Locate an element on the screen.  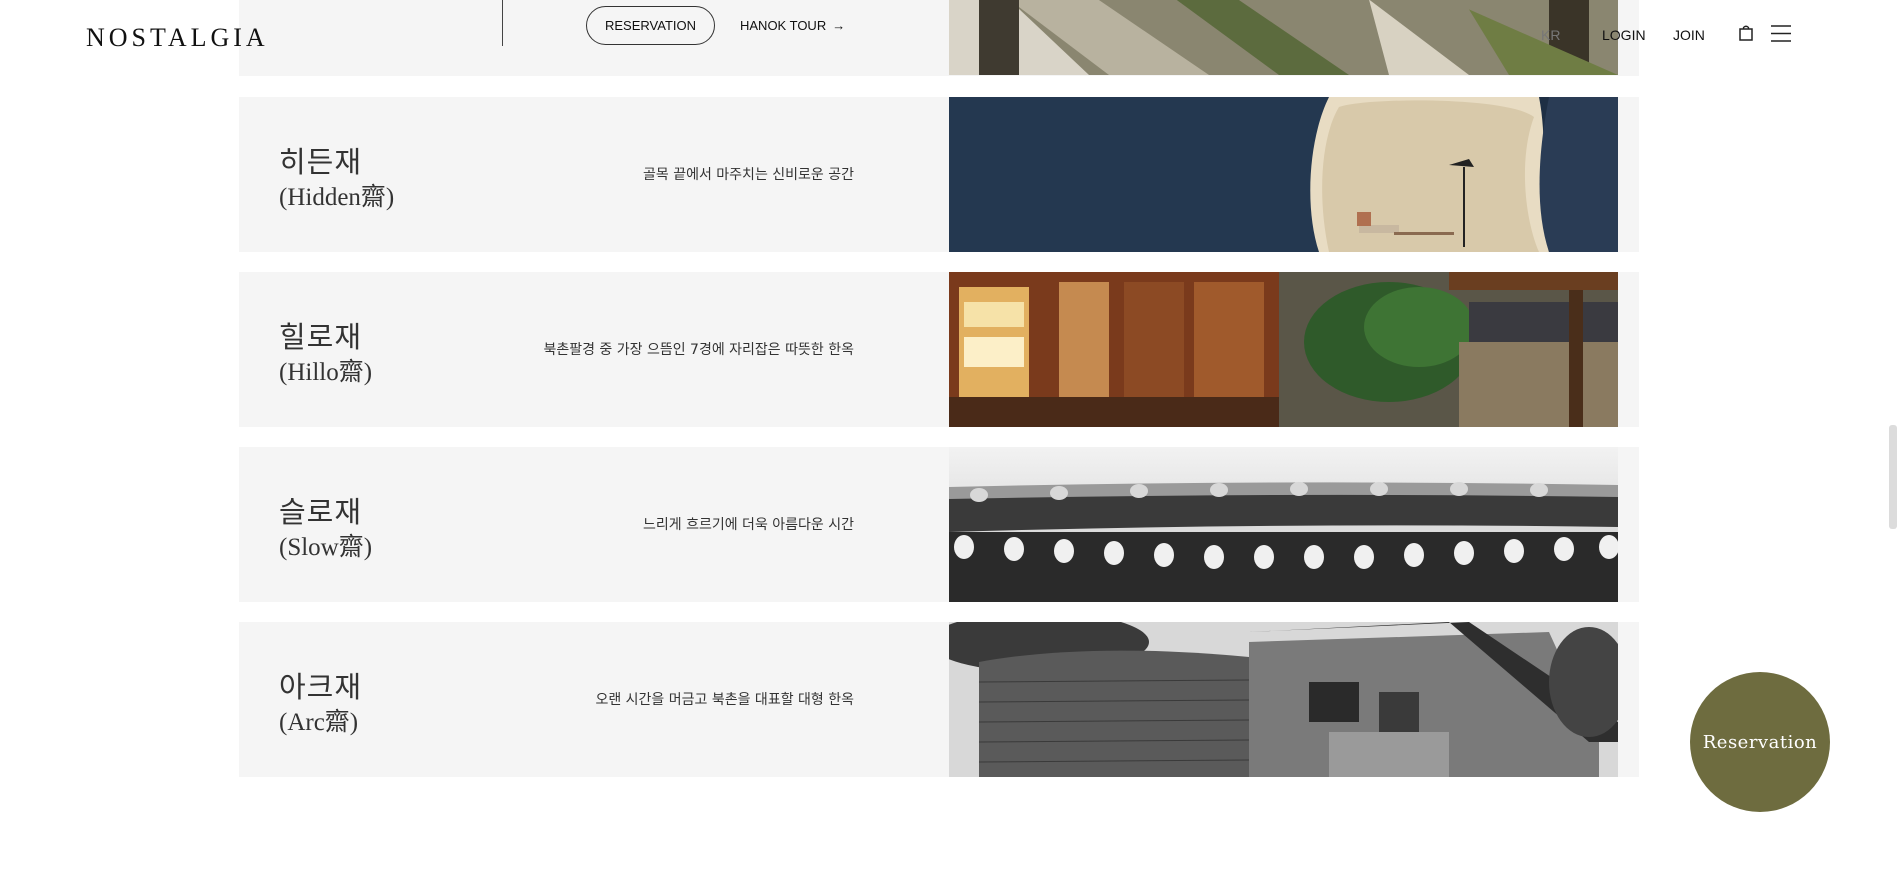
stay-card-arc: 아크재 (Arc齋) 오랜 시간을 머금고 북촌을 대표할 대형 한옥 is located at coordinates (939, 699).